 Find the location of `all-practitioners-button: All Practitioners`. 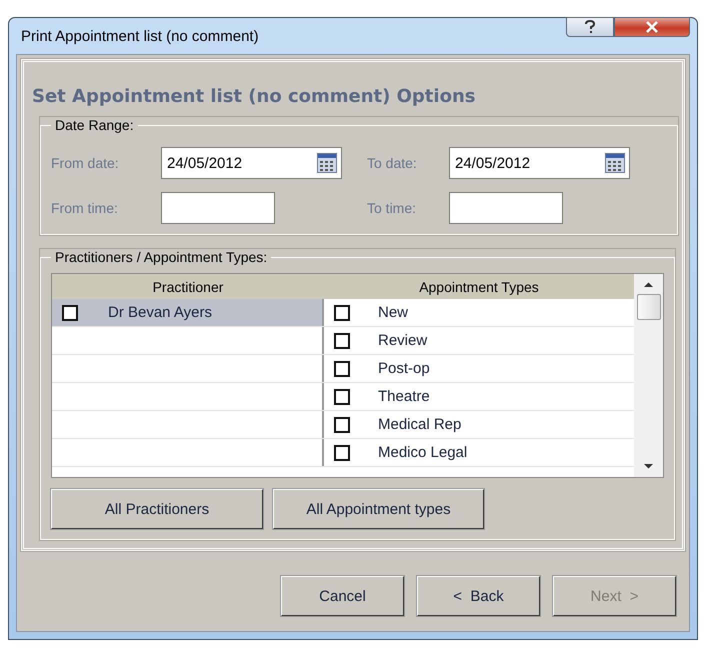

all-practitioners-button: All Practitioners is located at coordinates (157, 509).